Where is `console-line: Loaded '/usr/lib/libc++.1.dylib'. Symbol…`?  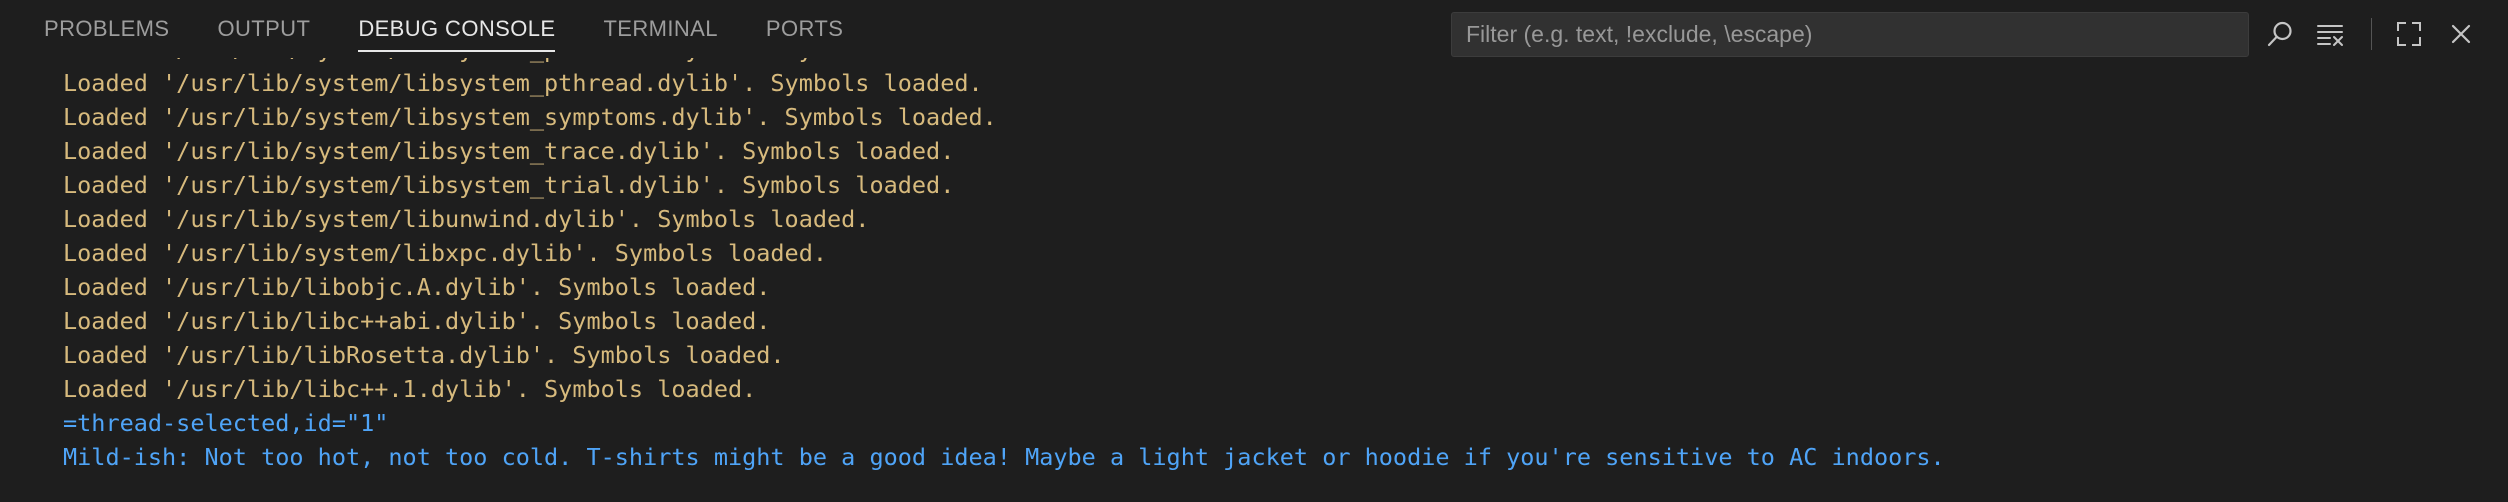
console-line: Loaded '/usr/lib/libc++.1.dylib'. Symbol… is located at coordinates (410, 389).